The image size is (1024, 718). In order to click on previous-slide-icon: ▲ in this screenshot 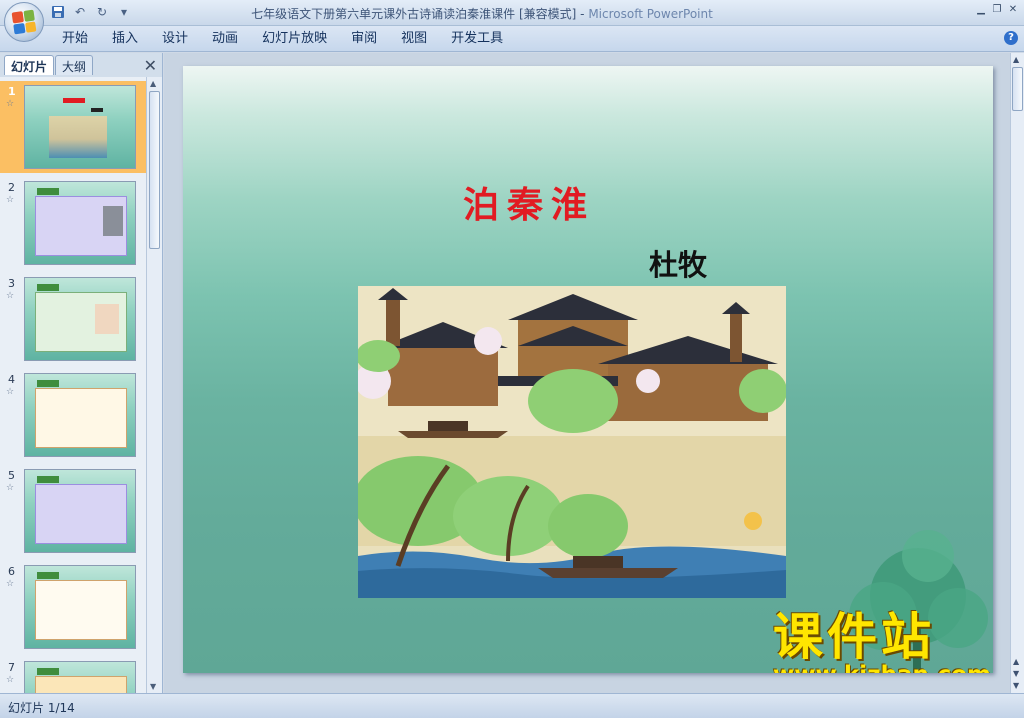, I will do `click(1016, 661)`.